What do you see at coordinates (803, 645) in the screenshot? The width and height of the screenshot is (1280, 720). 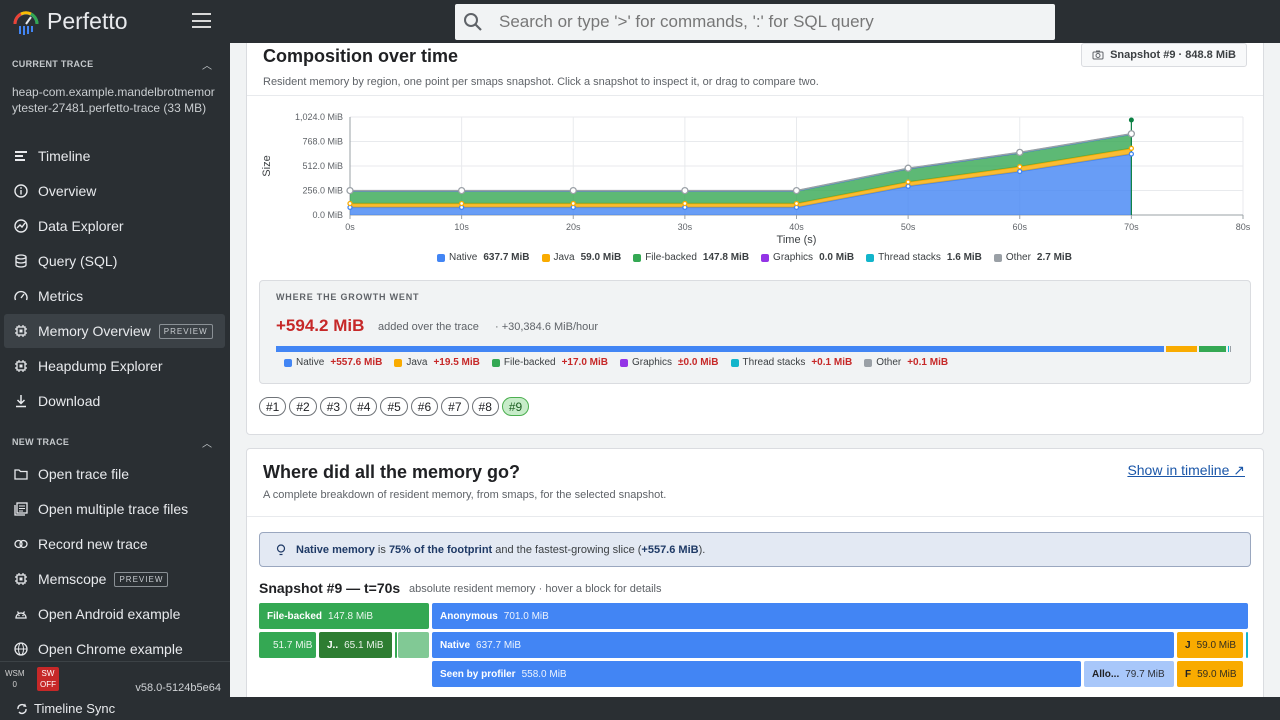 I see `block-native: Native 637.7 MiB` at bounding box center [803, 645].